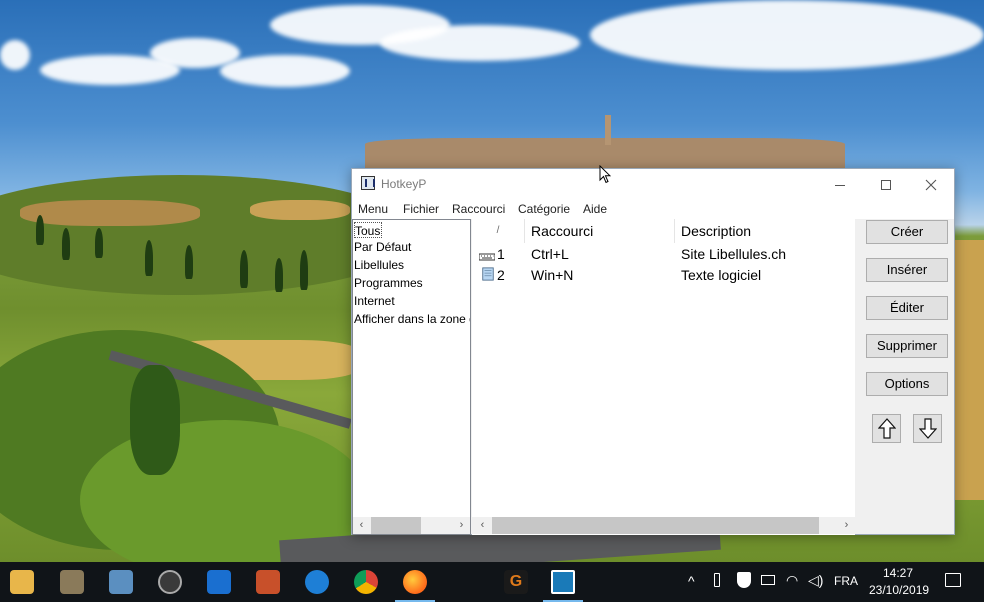 This screenshot has height=602, width=984. I want to click on ccleaner-icon, so click(268, 582).